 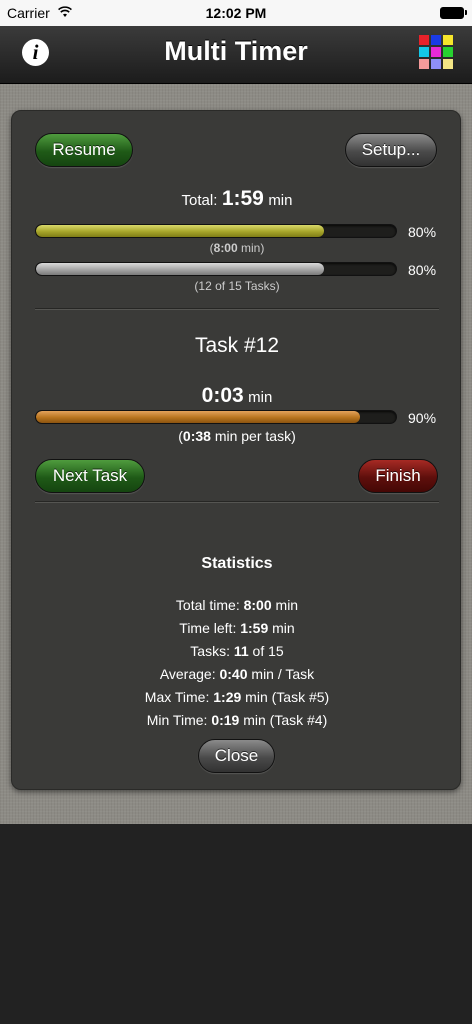 I want to click on next-task-button: Next Task, so click(x=90, y=476).